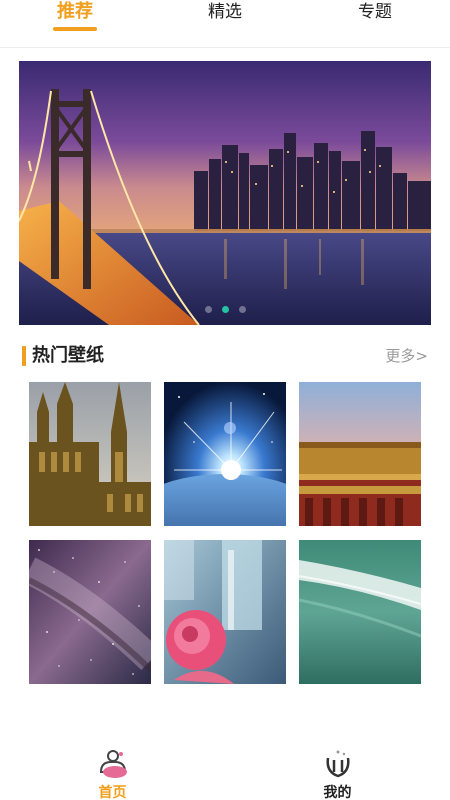  I want to click on nav-label-profile: 我的, so click(337, 792).